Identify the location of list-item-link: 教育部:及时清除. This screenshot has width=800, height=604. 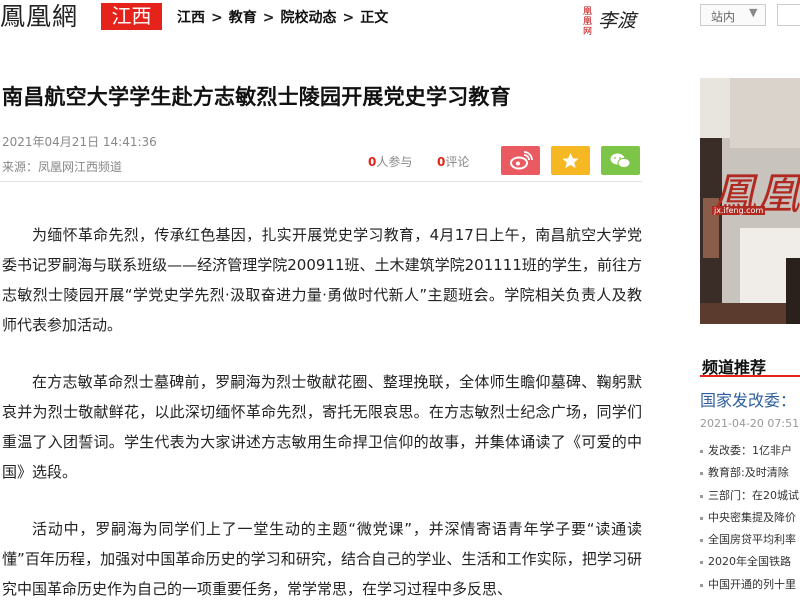
(748, 472).